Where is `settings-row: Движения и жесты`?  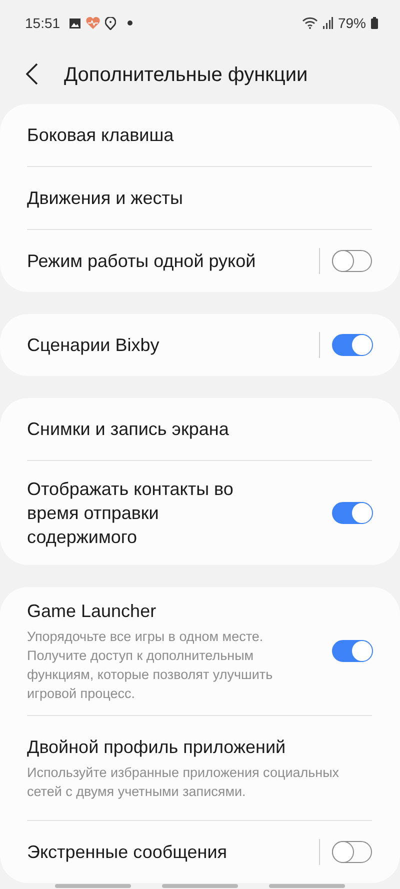
settings-row: Движения и жесты is located at coordinates (199, 197).